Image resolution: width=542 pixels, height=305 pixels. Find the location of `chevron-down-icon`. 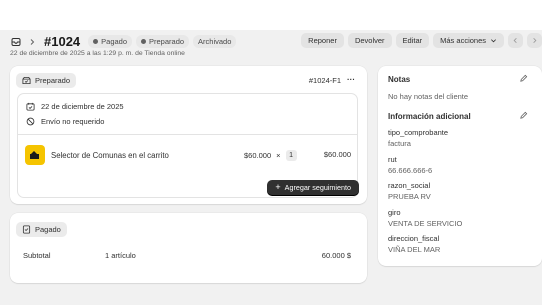

chevron-down-icon is located at coordinates (493, 41).